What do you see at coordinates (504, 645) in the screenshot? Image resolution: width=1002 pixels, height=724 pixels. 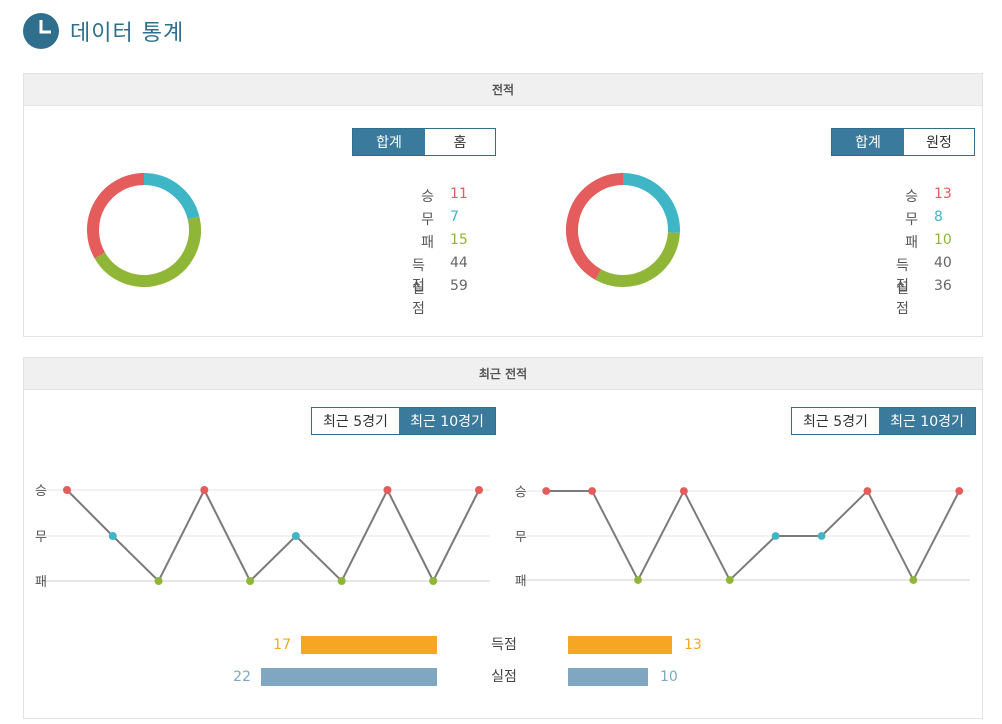 I see `goals-label: 득점` at bounding box center [504, 645].